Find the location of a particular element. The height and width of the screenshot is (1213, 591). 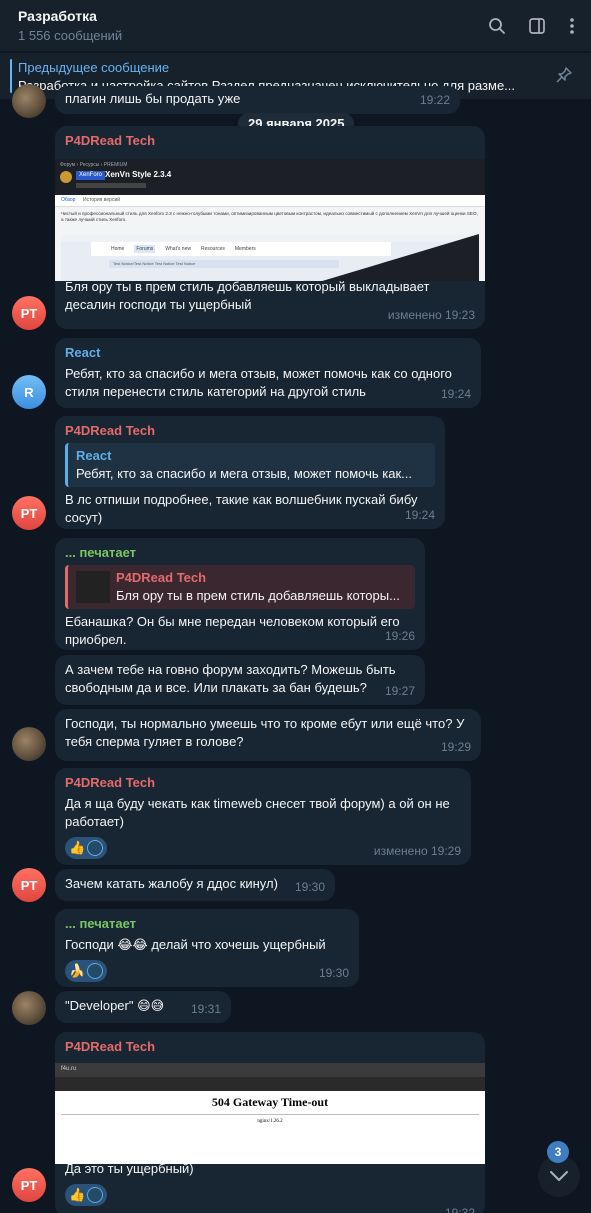

product-meta is located at coordinates (111, 185).